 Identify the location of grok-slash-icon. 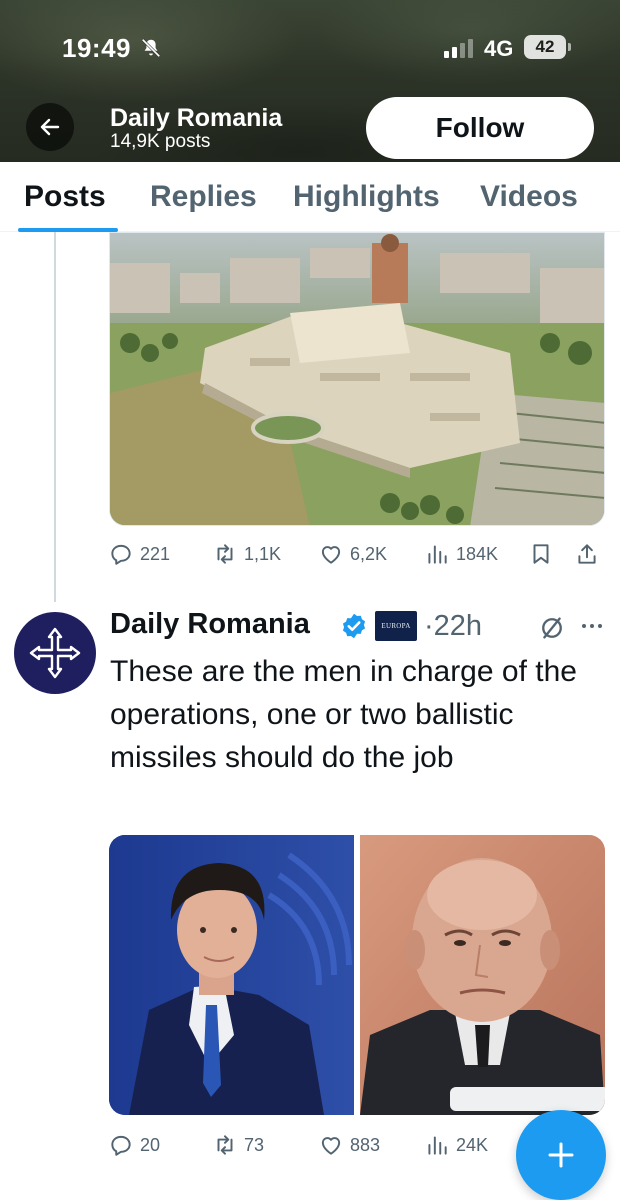
(552, 628).